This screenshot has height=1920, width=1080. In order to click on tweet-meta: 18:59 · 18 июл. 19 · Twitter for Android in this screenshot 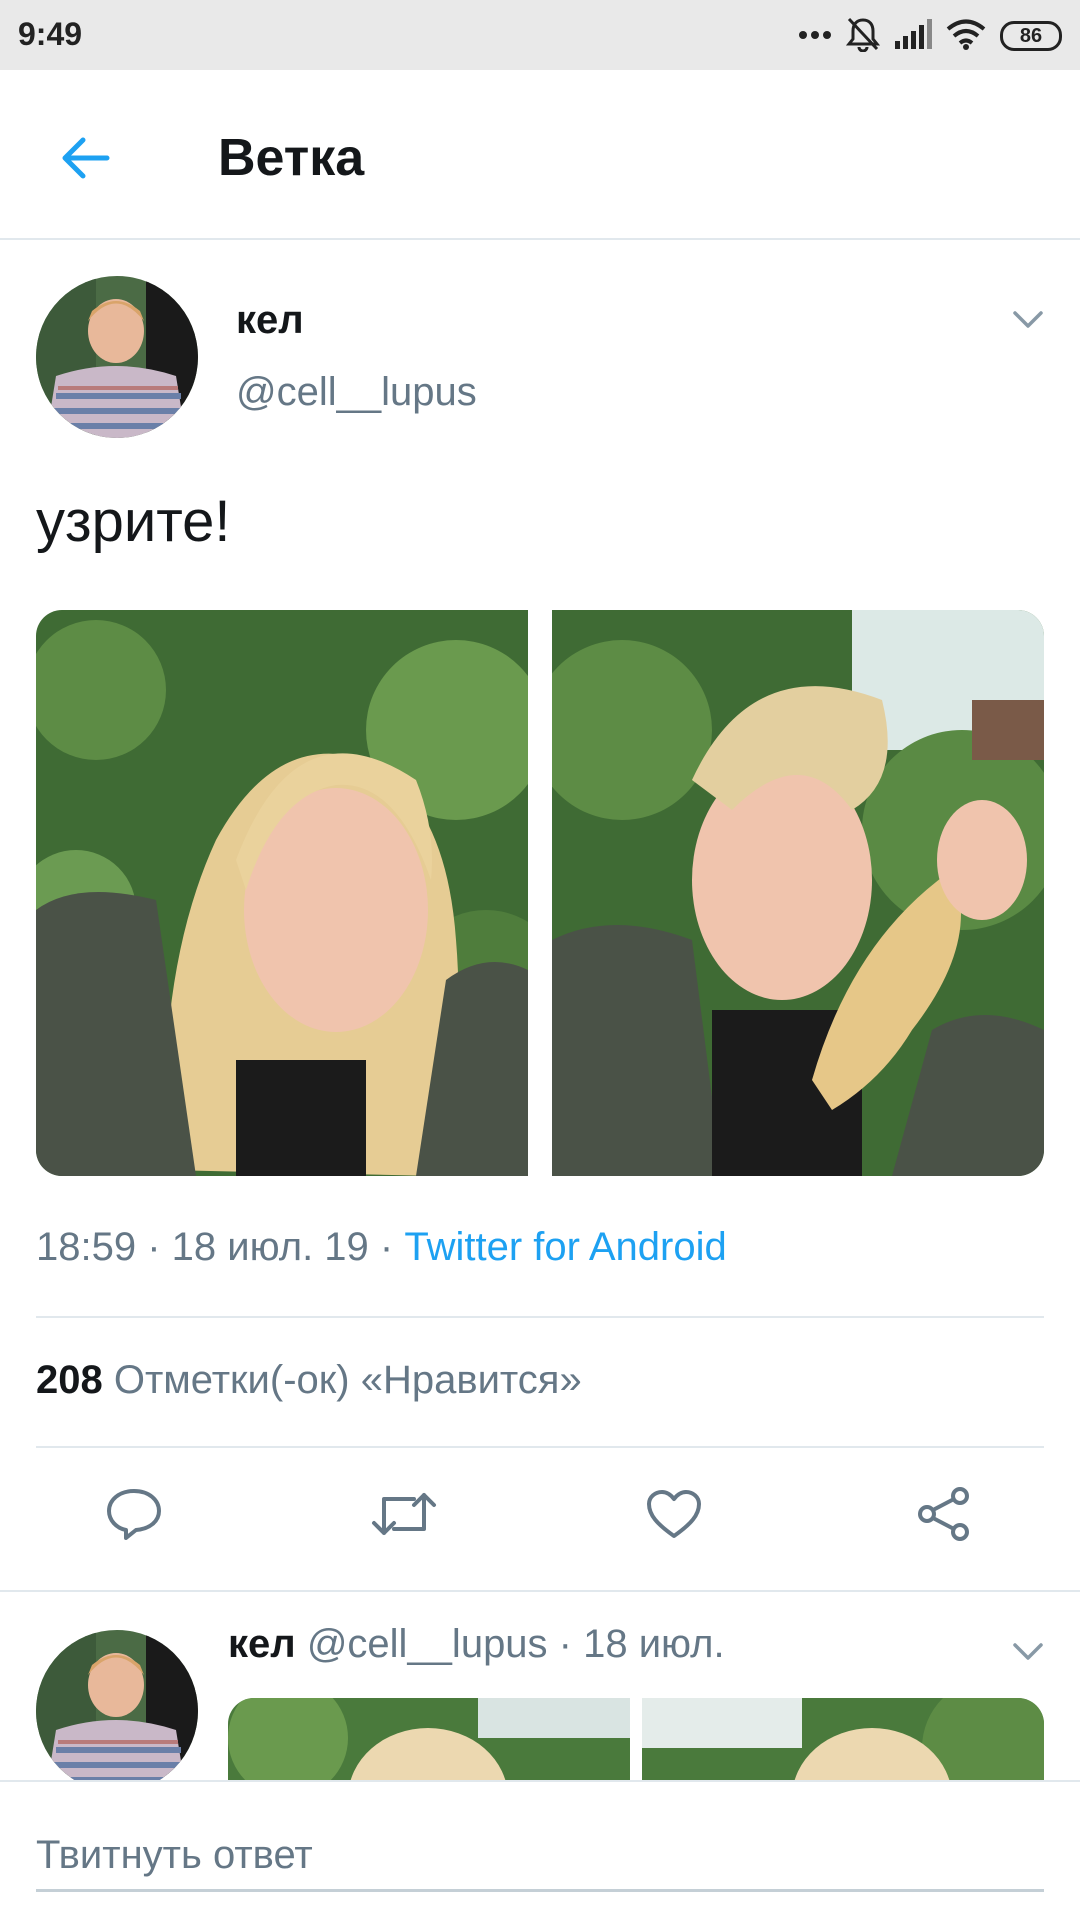, I will do `click(381, 1247)`.